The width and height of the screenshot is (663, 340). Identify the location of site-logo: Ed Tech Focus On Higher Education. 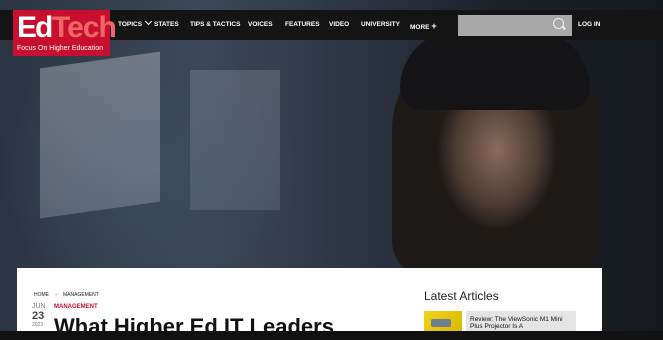
(65, 33).